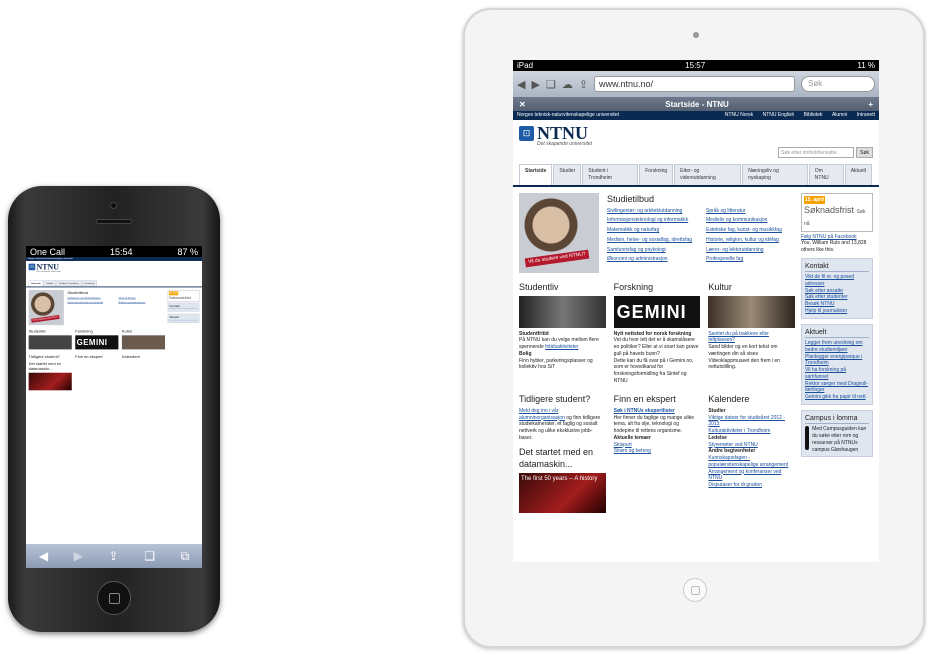 This screenshot has height=660, width=927. Describe the element at coordinates (837, 361) in the screenshot. I see `aktuelt-link: Planlegger energiparque i Trondheim` at that location.